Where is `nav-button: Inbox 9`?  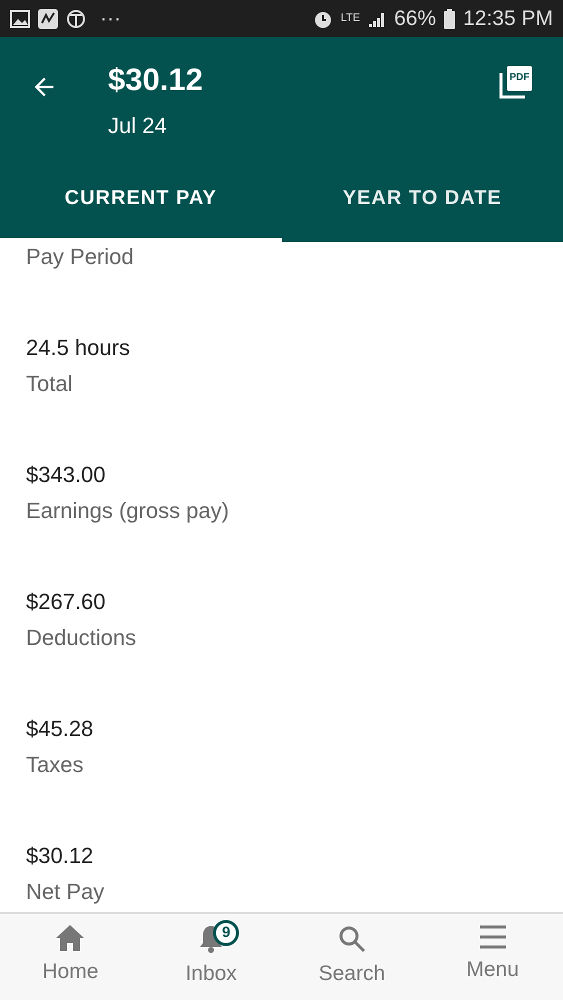
nav-button: Inbox 9 is located at coordinates (211, 957).